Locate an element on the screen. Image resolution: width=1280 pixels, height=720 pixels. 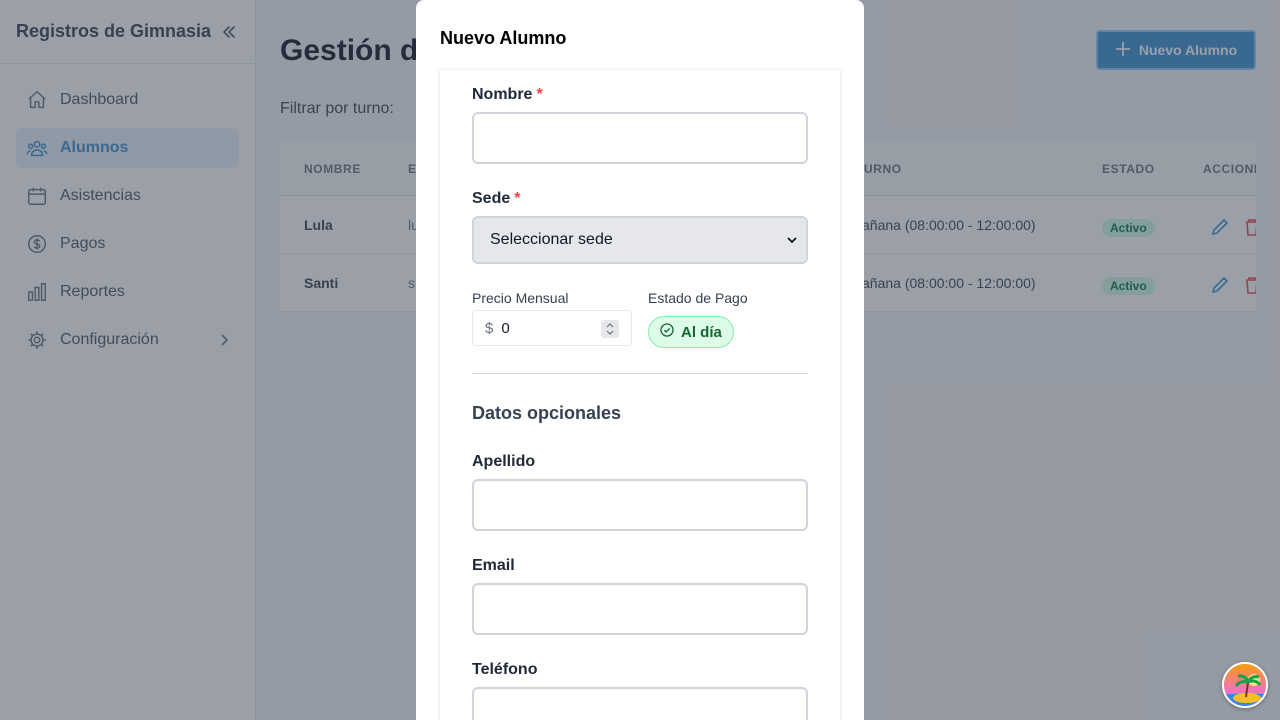
modal-title: Nuevo Alumno is located at coordinates (503, 38).